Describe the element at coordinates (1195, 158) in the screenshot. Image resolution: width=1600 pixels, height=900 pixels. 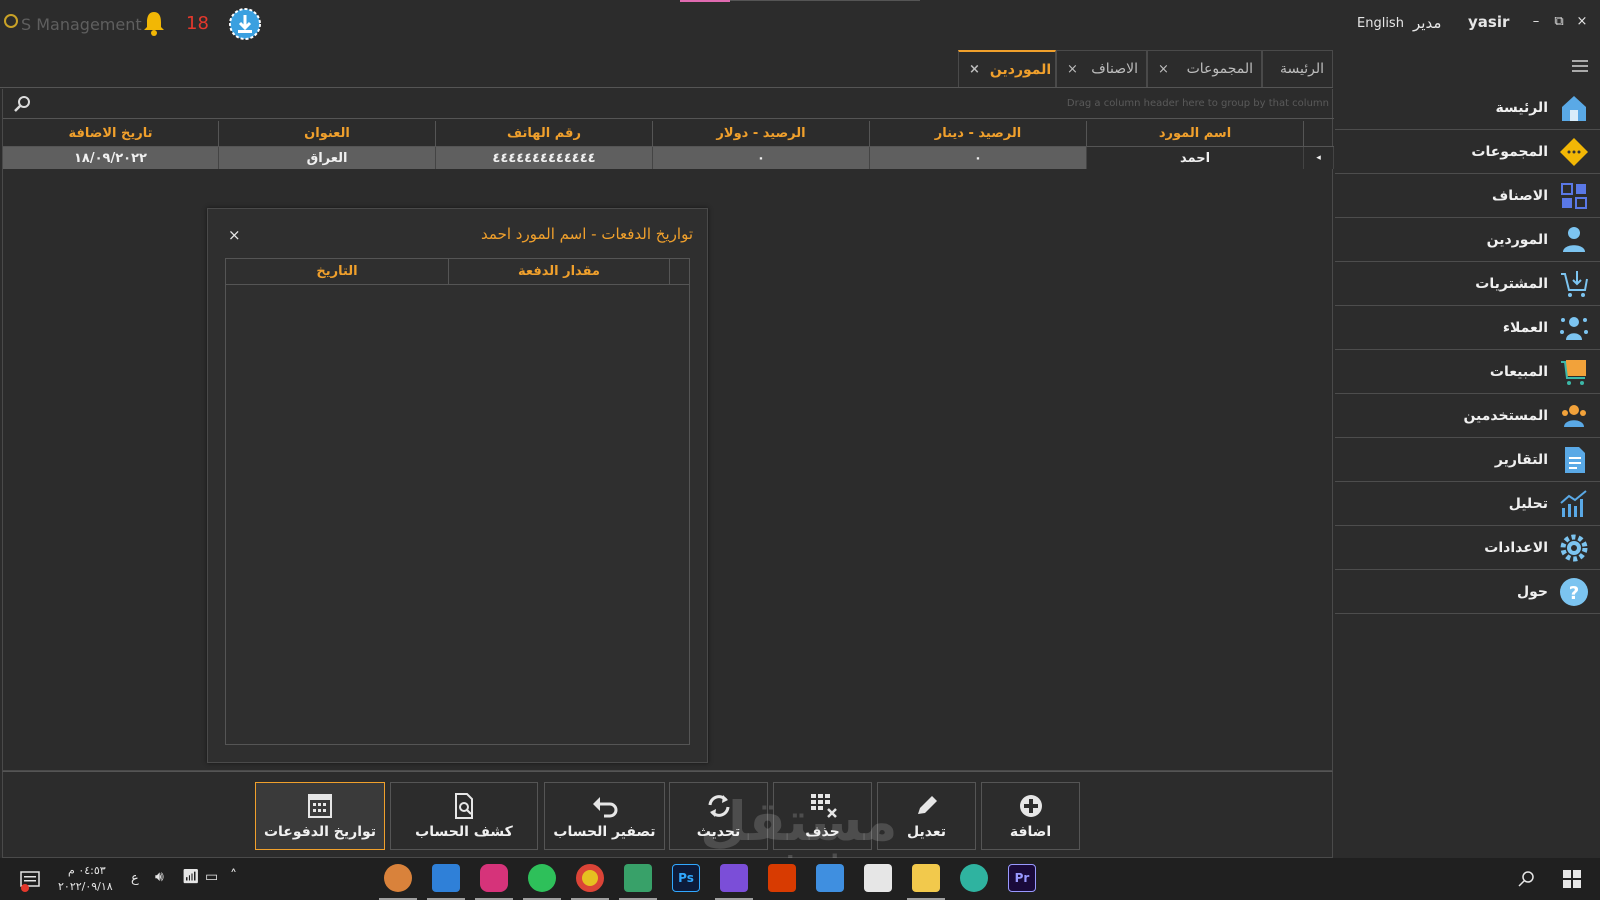
I see `cell-supplier-name: احمد` at that location.